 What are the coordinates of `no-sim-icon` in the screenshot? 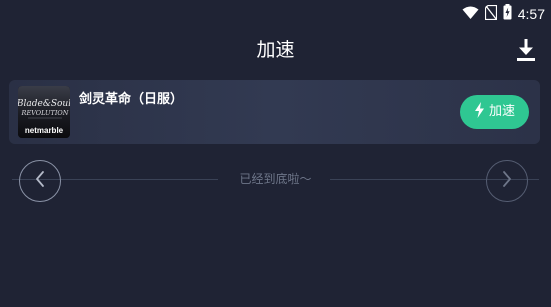 It's located at (490, 14).